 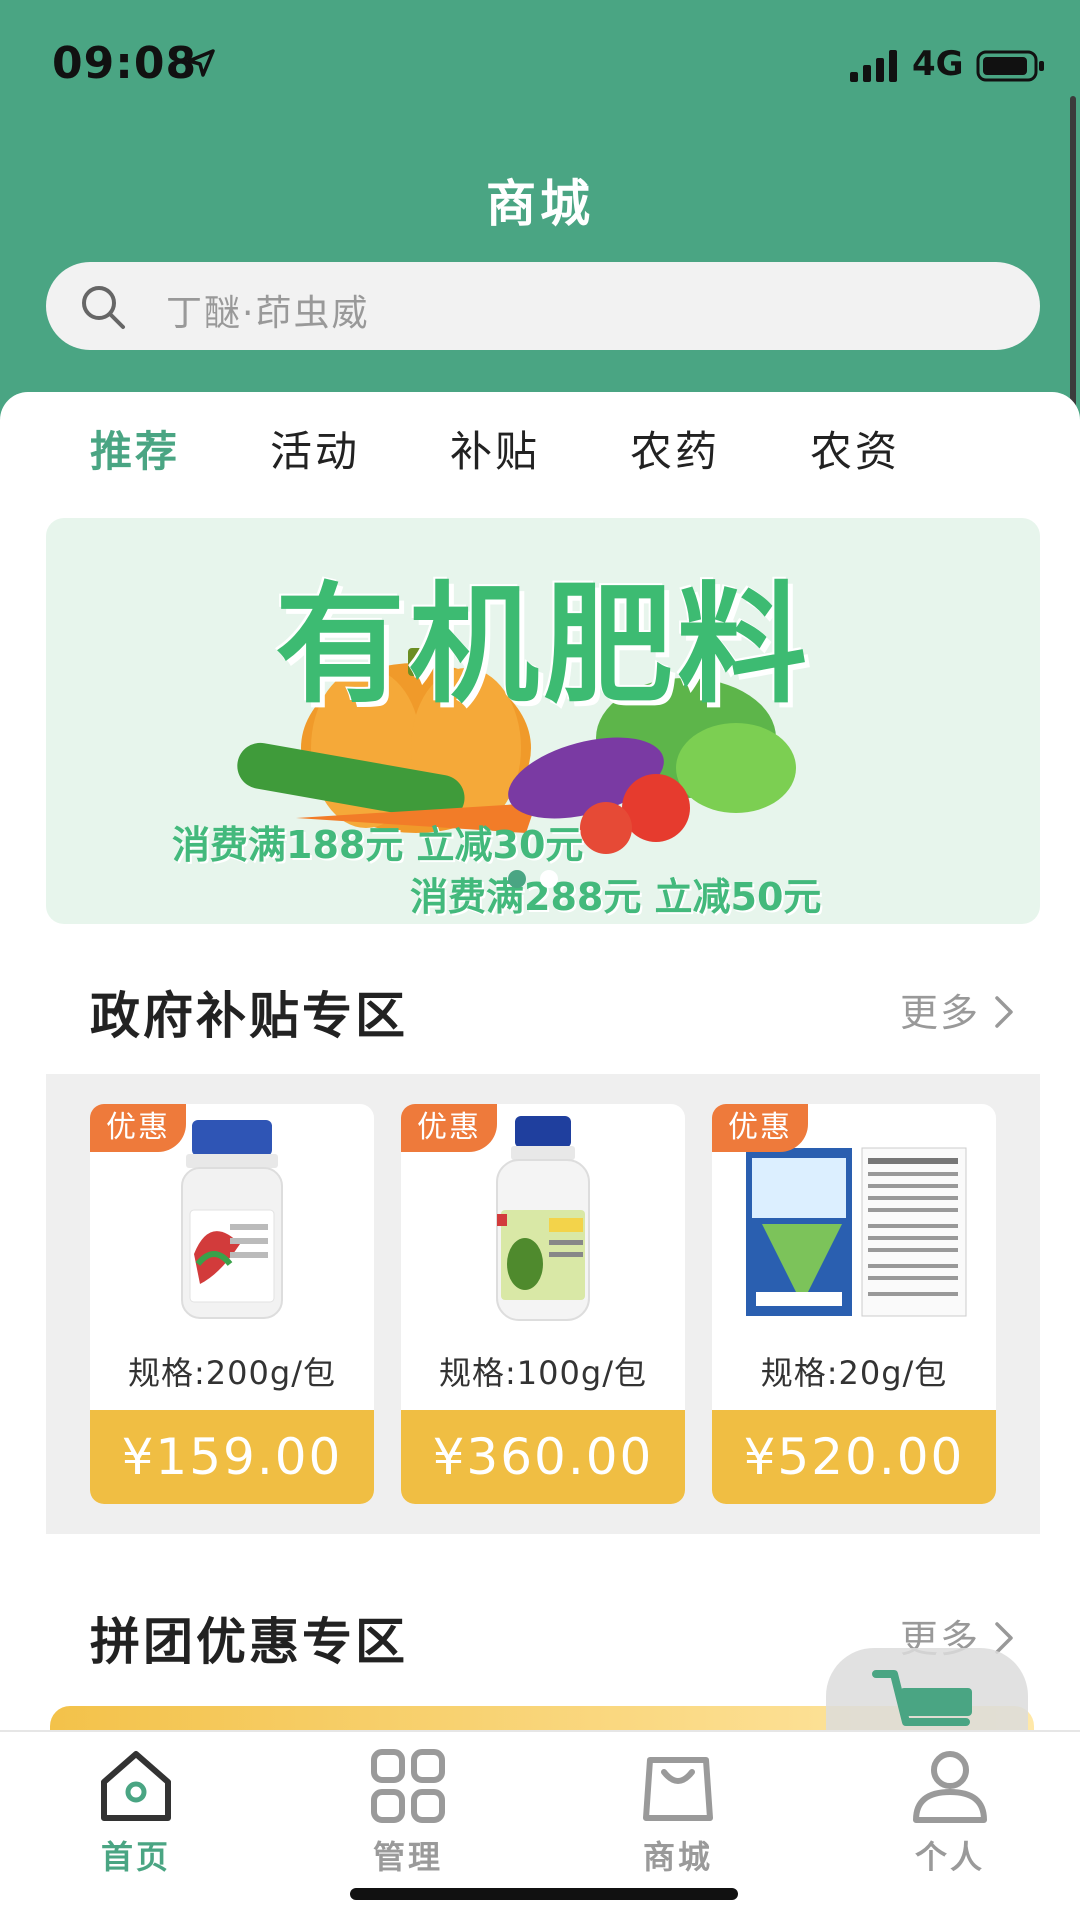 I want to click on home-icon, so click(x=136, y=1786).